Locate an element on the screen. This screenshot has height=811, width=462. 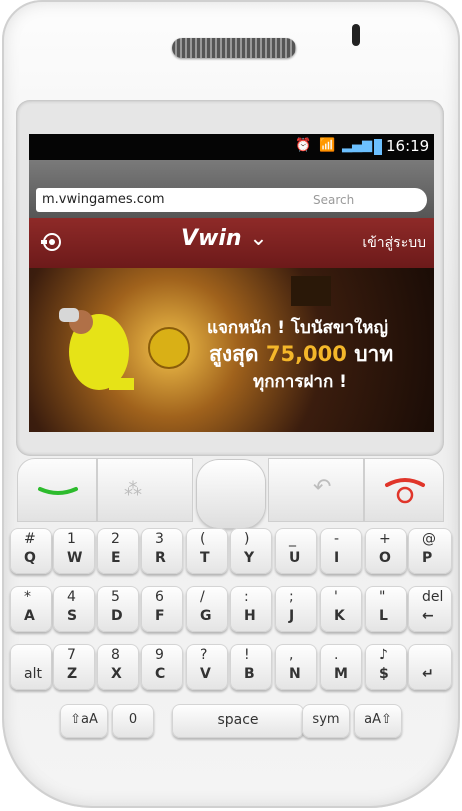
key-$: ♪ $ is located at coordinates (386, 667).